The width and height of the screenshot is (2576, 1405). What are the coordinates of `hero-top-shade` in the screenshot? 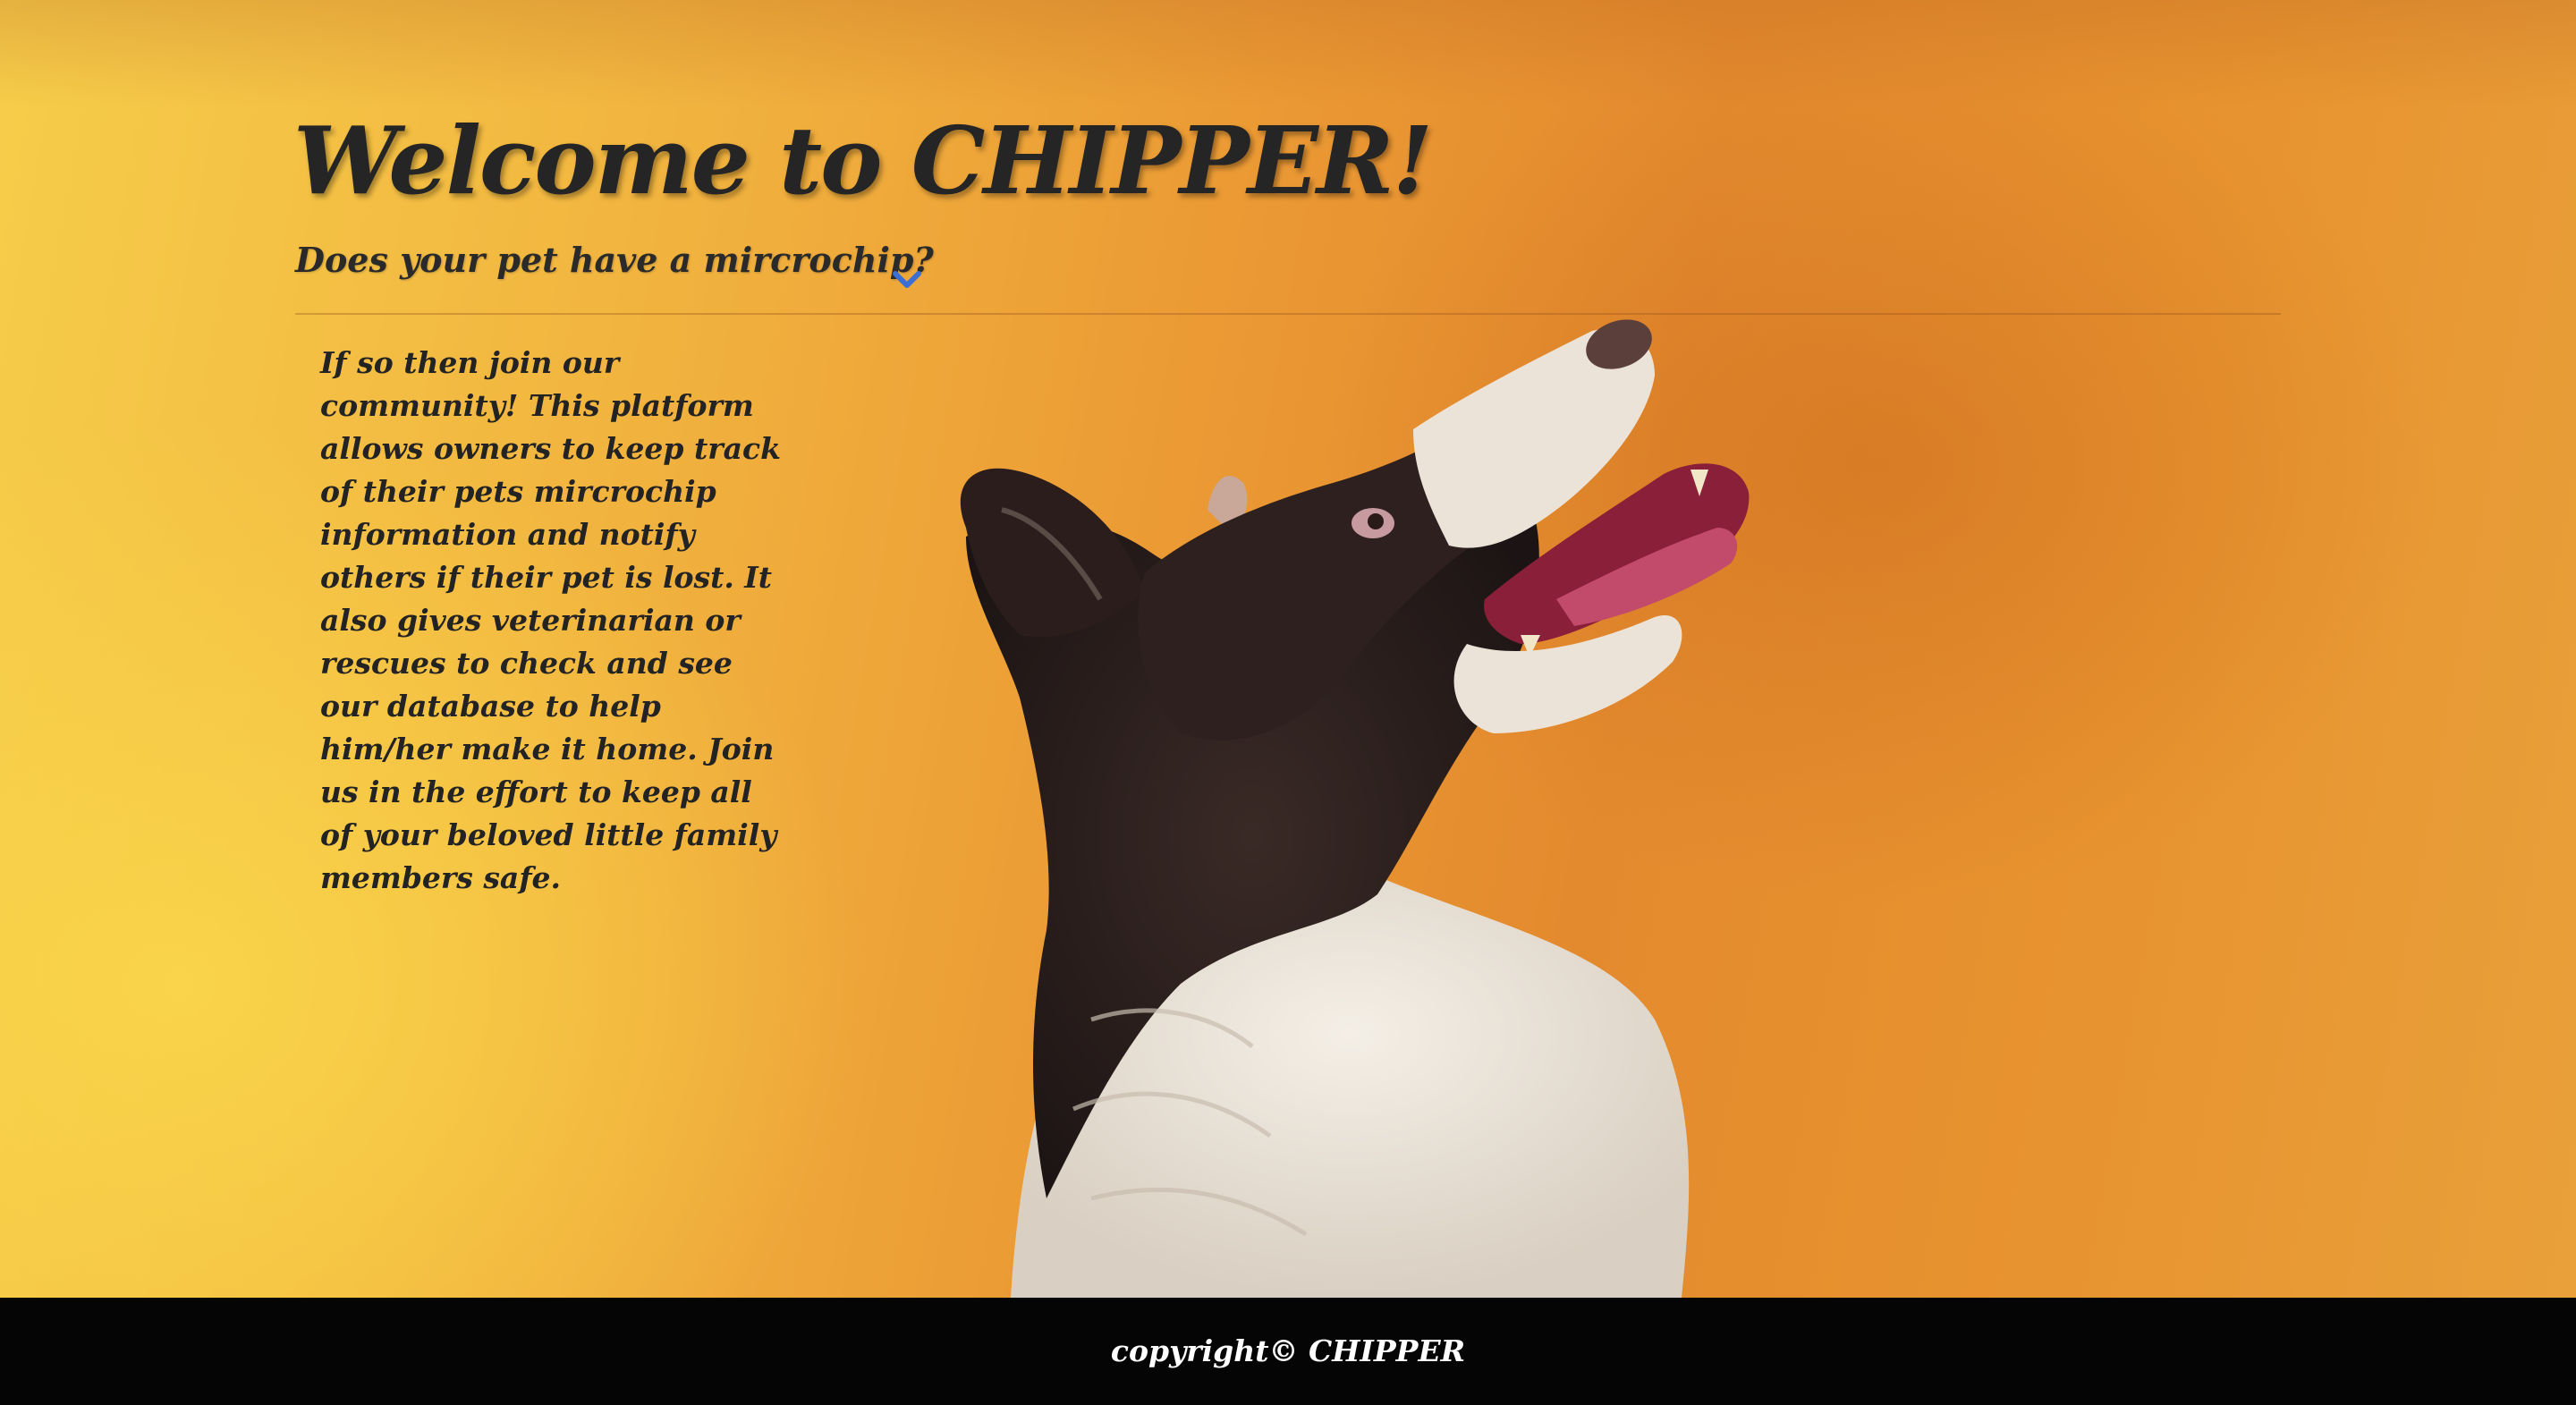 It's located at (1288, 54).